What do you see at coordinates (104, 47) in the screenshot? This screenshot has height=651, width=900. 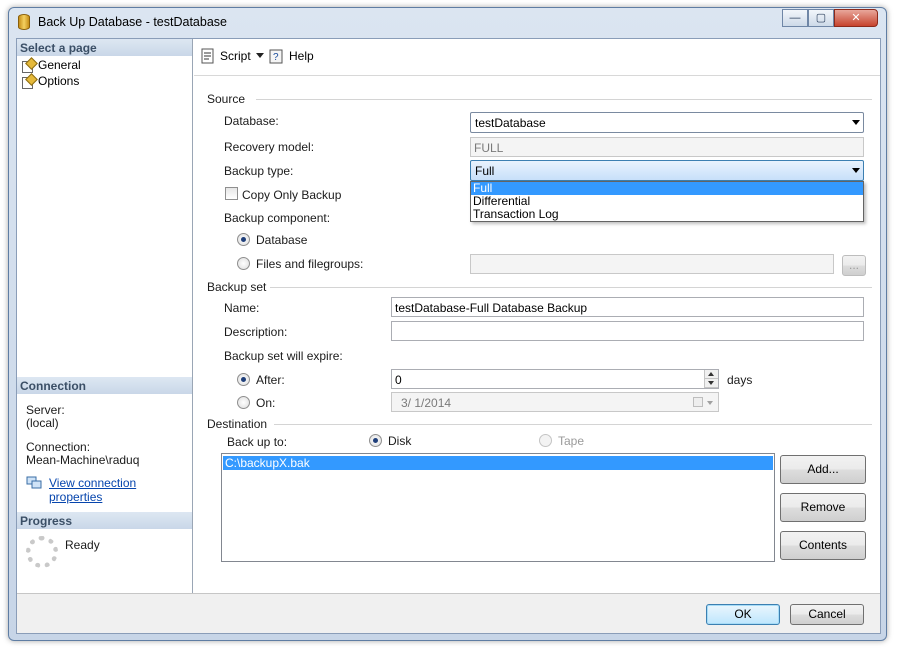 I see `select-page-header: Select a page` at bounding box center [104, 47].